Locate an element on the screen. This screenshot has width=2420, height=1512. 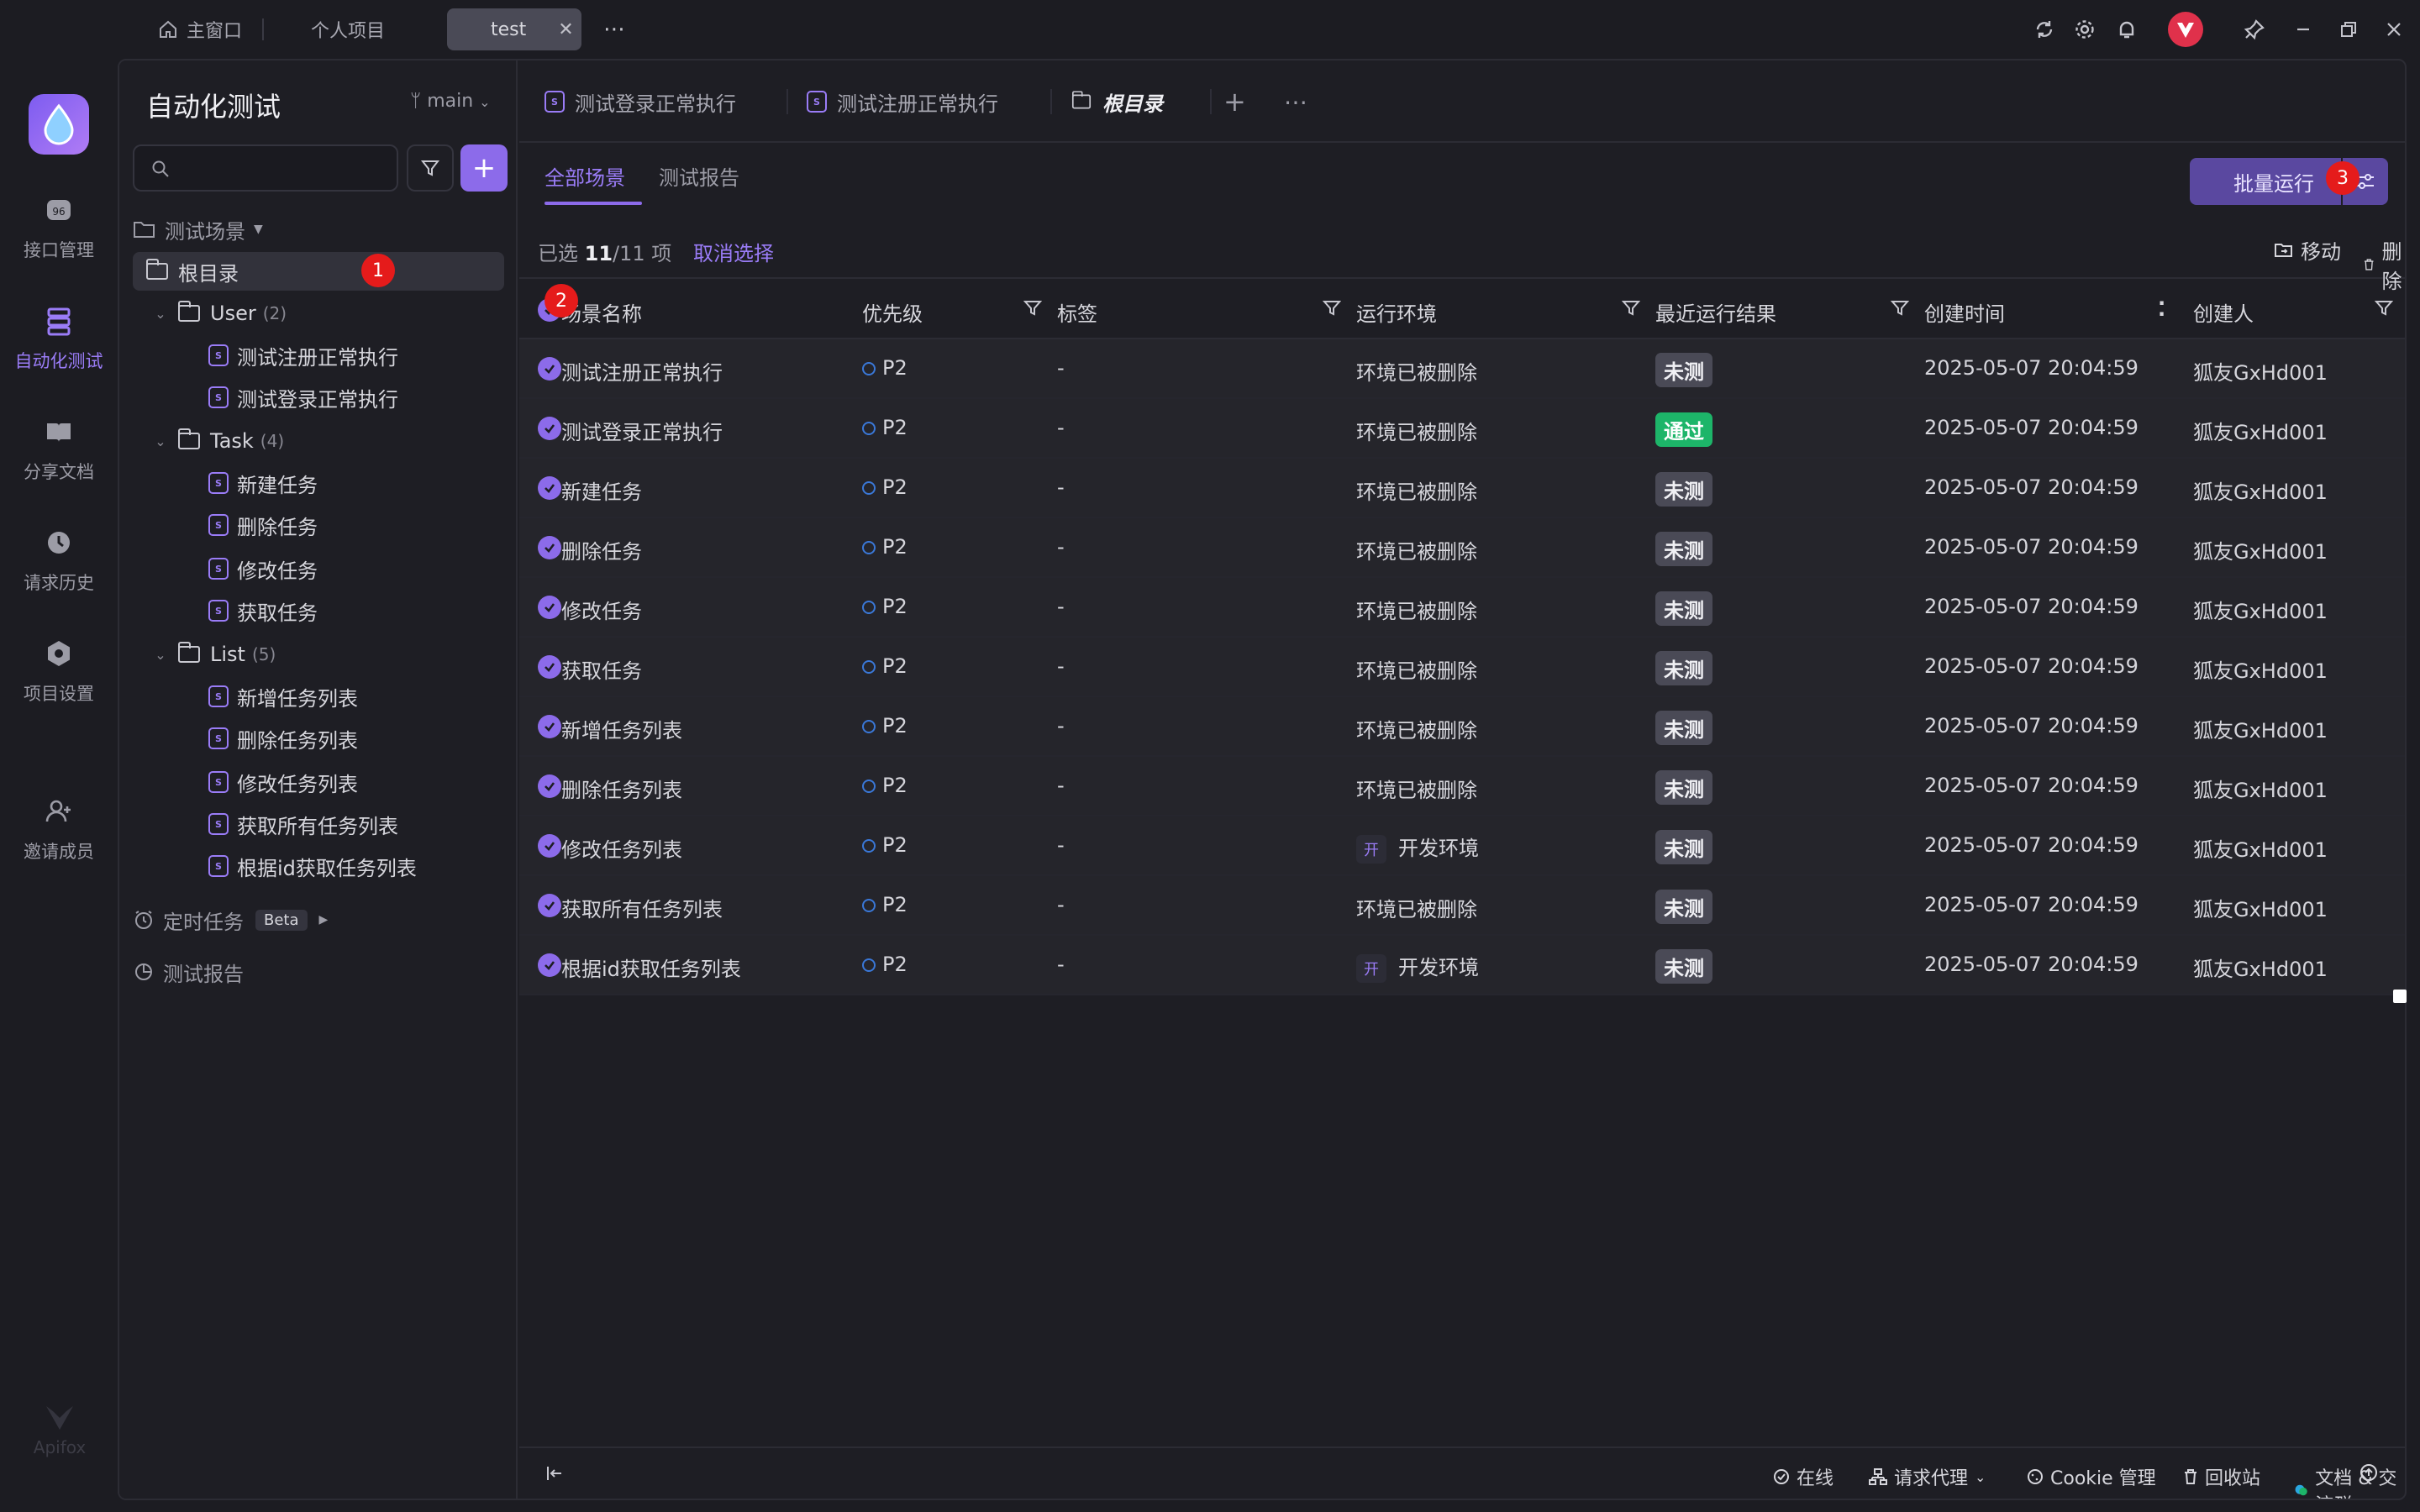
tree-item-scenario: S 新增任务列表 is located at coordinates (318, 696).